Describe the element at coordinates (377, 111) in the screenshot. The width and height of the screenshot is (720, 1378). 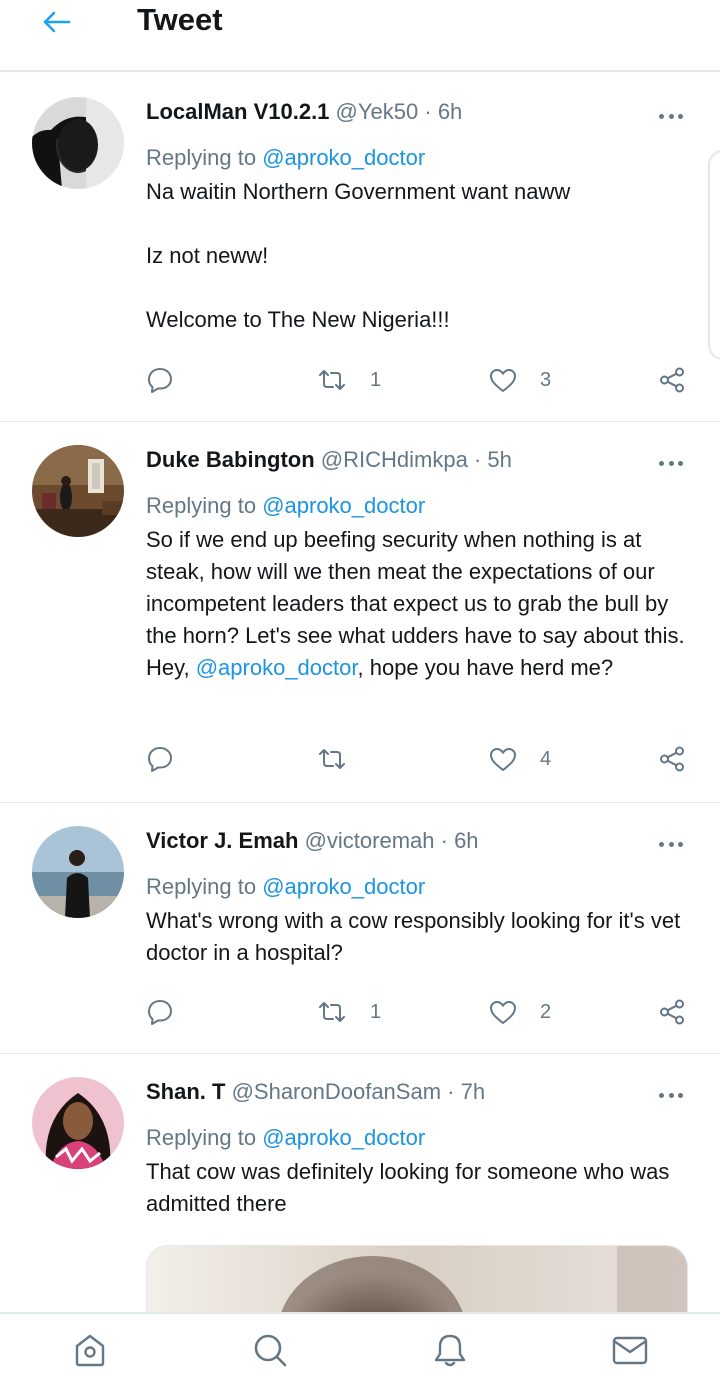
I see `user-handle: @Yek50` at that location.